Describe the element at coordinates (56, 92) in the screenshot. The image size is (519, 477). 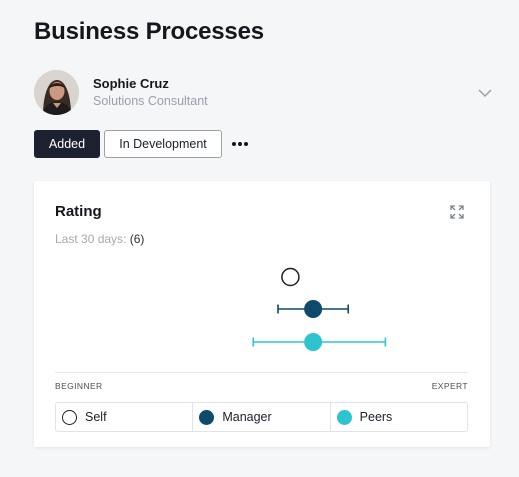
I see `avatar` at that location.